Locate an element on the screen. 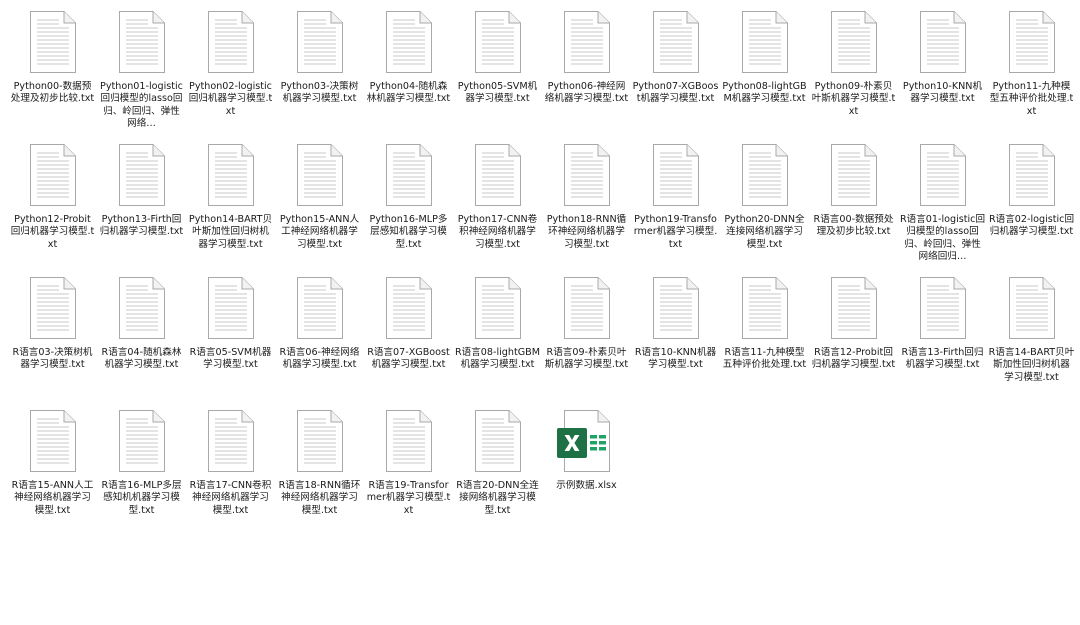  text-file-item: Python20-DNN全连接网络机器学习模型.txt is located at coordinates (764, 205).